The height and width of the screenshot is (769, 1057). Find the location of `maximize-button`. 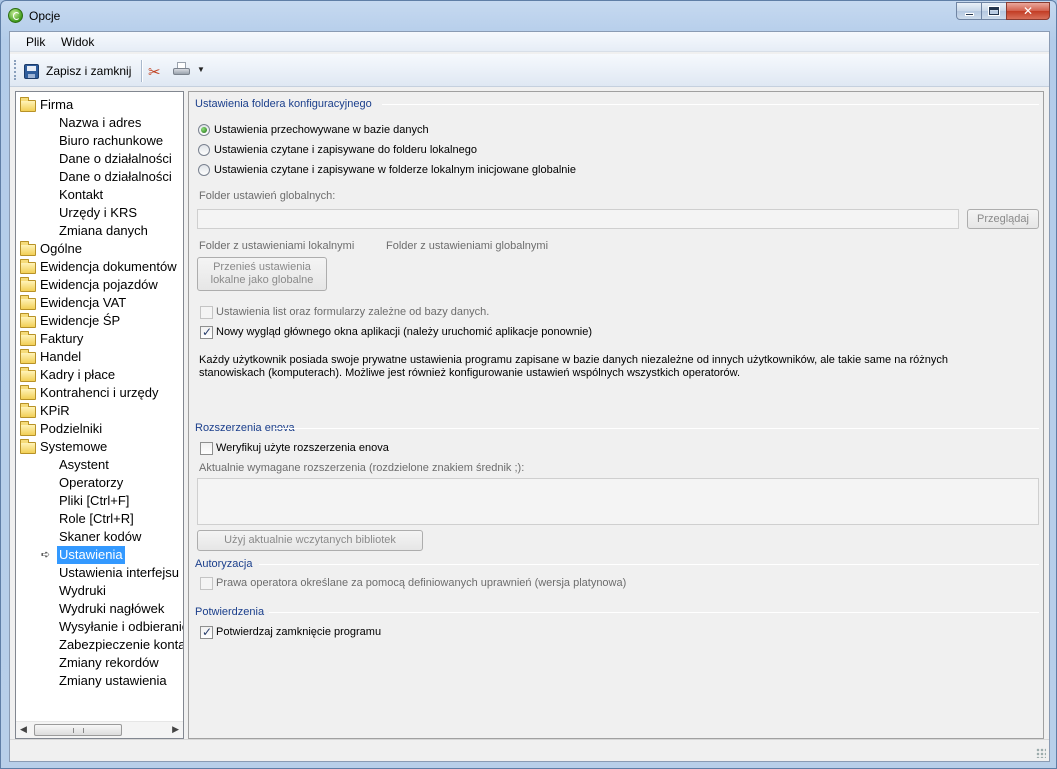

maximize-button is located at coordinates (994, 11).